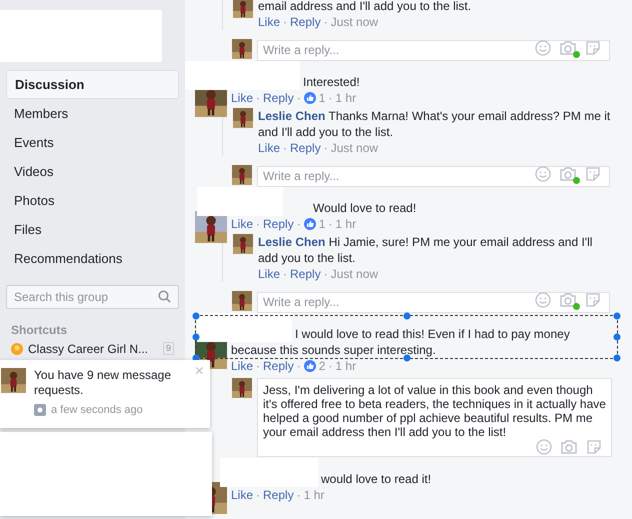 This screenshot has width=632, height=519. I want to click on shortcut-item: Classy Career Girl N... 9, so click(92, 348).